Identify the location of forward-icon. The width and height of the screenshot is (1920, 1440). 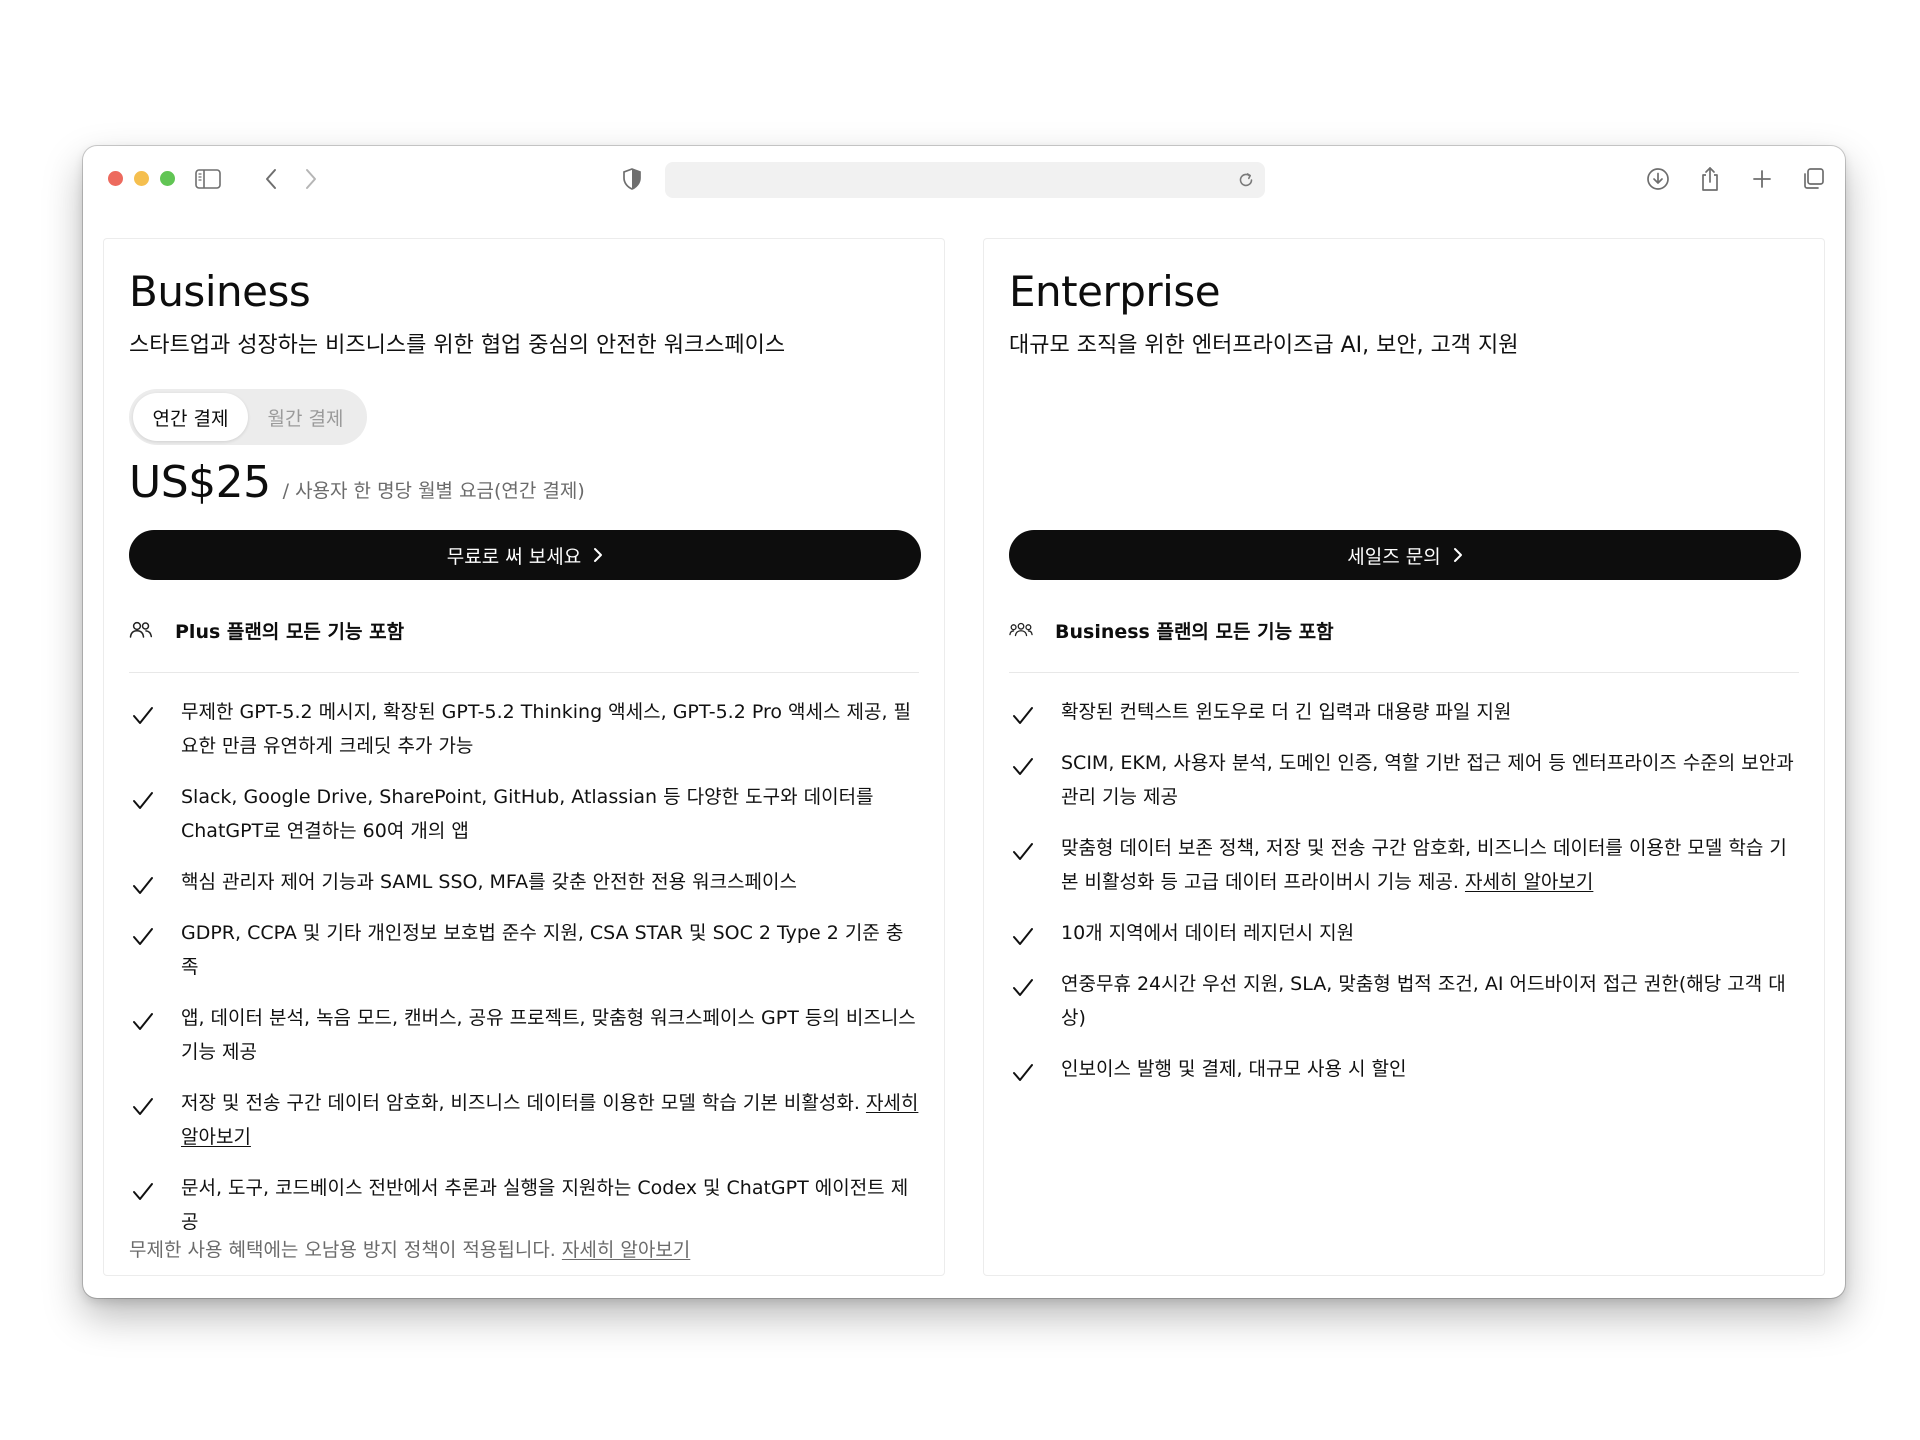
(311, 179).